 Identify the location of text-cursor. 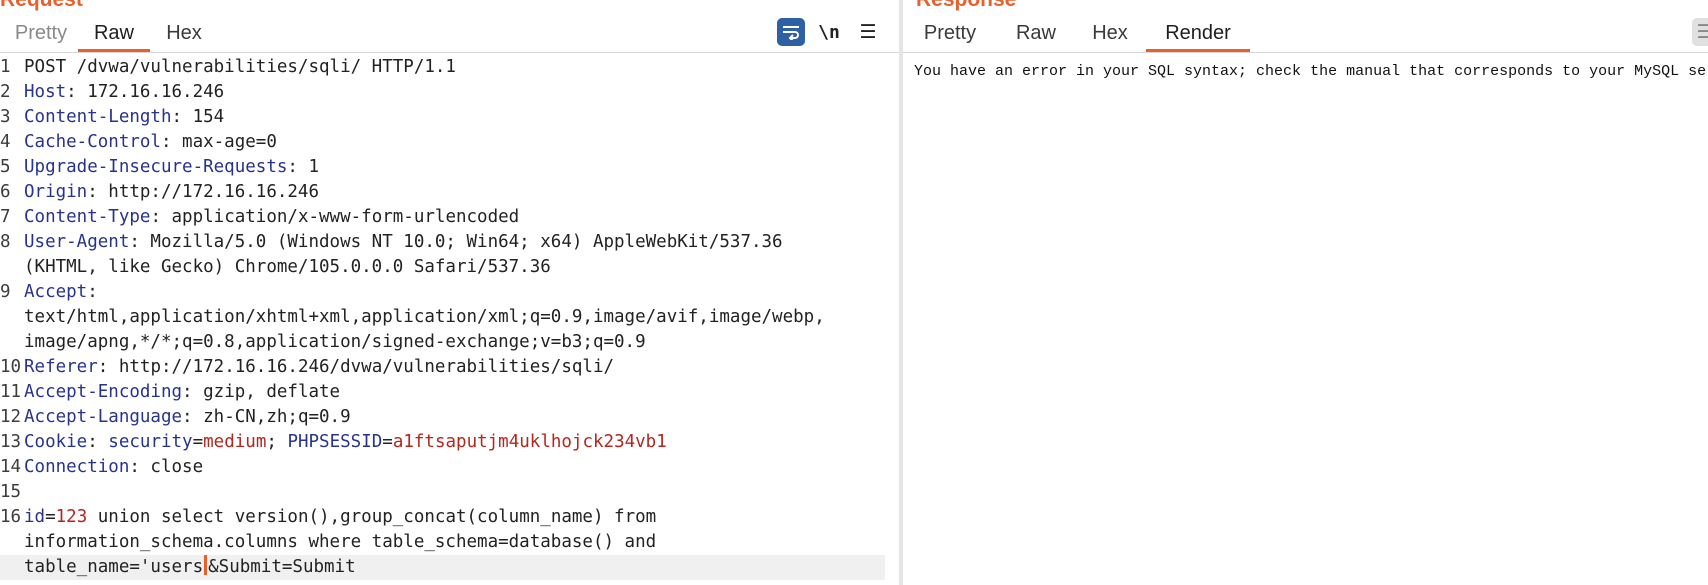
(206, 565).